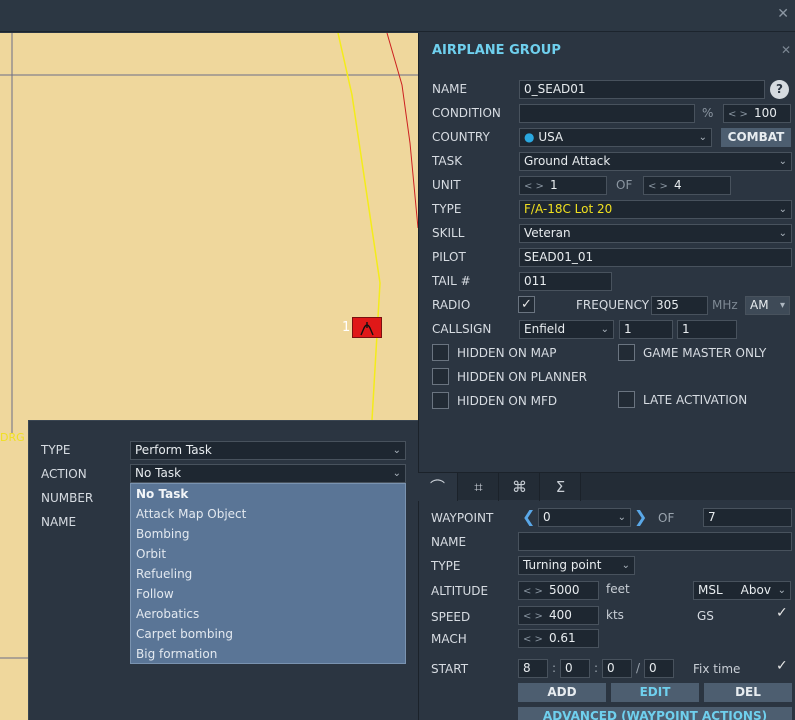 This screenshot has width=795, height=720. Describe the element at coordinates (558, 590) in the screenshot. I see `altitude-spinner: < >5000` at that location.